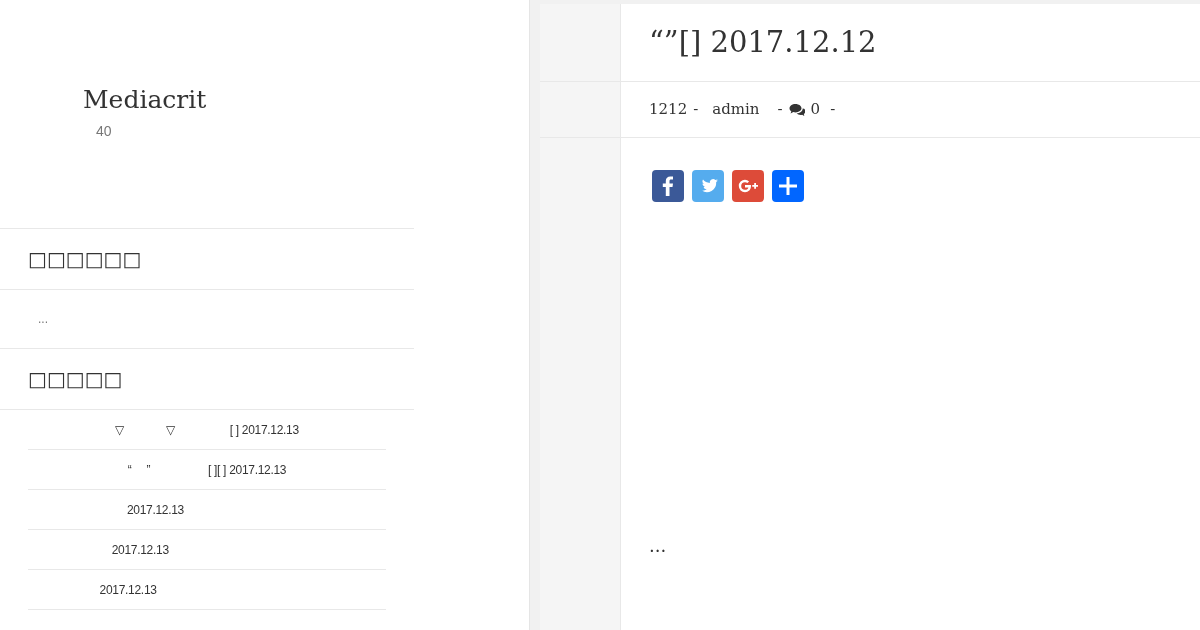  I want to click on comments-icon, so click(796, 109).